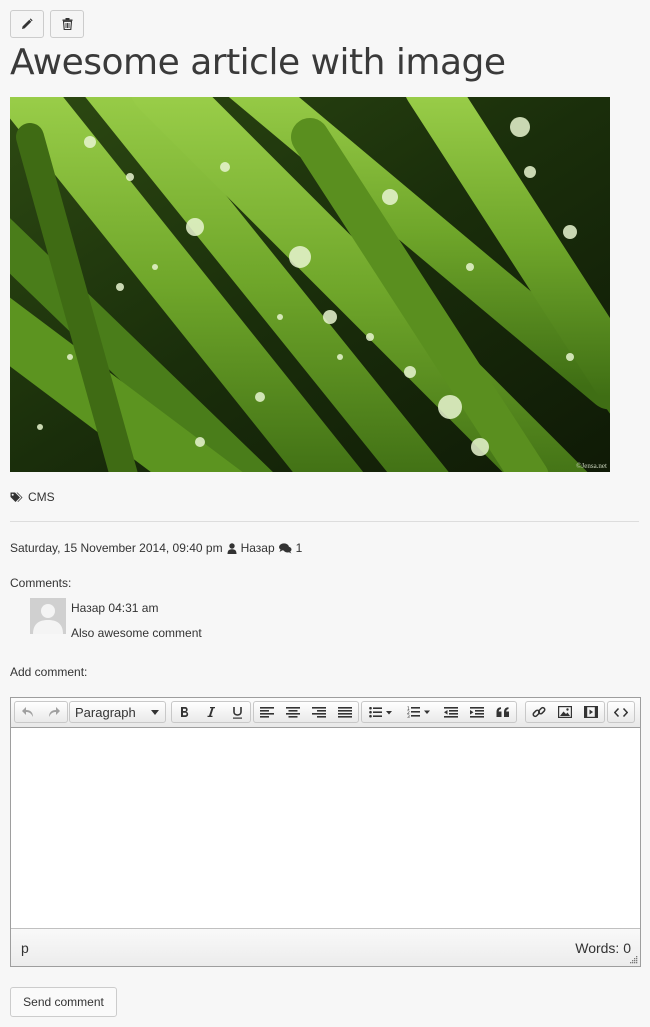  I want to click on send-comment-button: Send comment, so click(63, 1002).